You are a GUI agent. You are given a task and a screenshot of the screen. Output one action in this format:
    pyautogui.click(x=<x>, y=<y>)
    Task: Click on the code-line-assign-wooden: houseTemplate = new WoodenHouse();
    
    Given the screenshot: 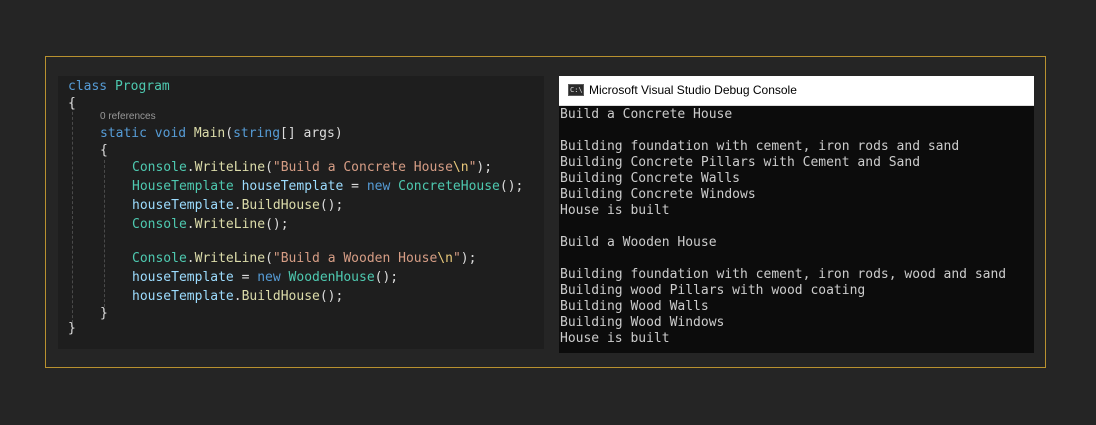 What is the action you would take?
    pyautogui.click(x=265, y=277)
    